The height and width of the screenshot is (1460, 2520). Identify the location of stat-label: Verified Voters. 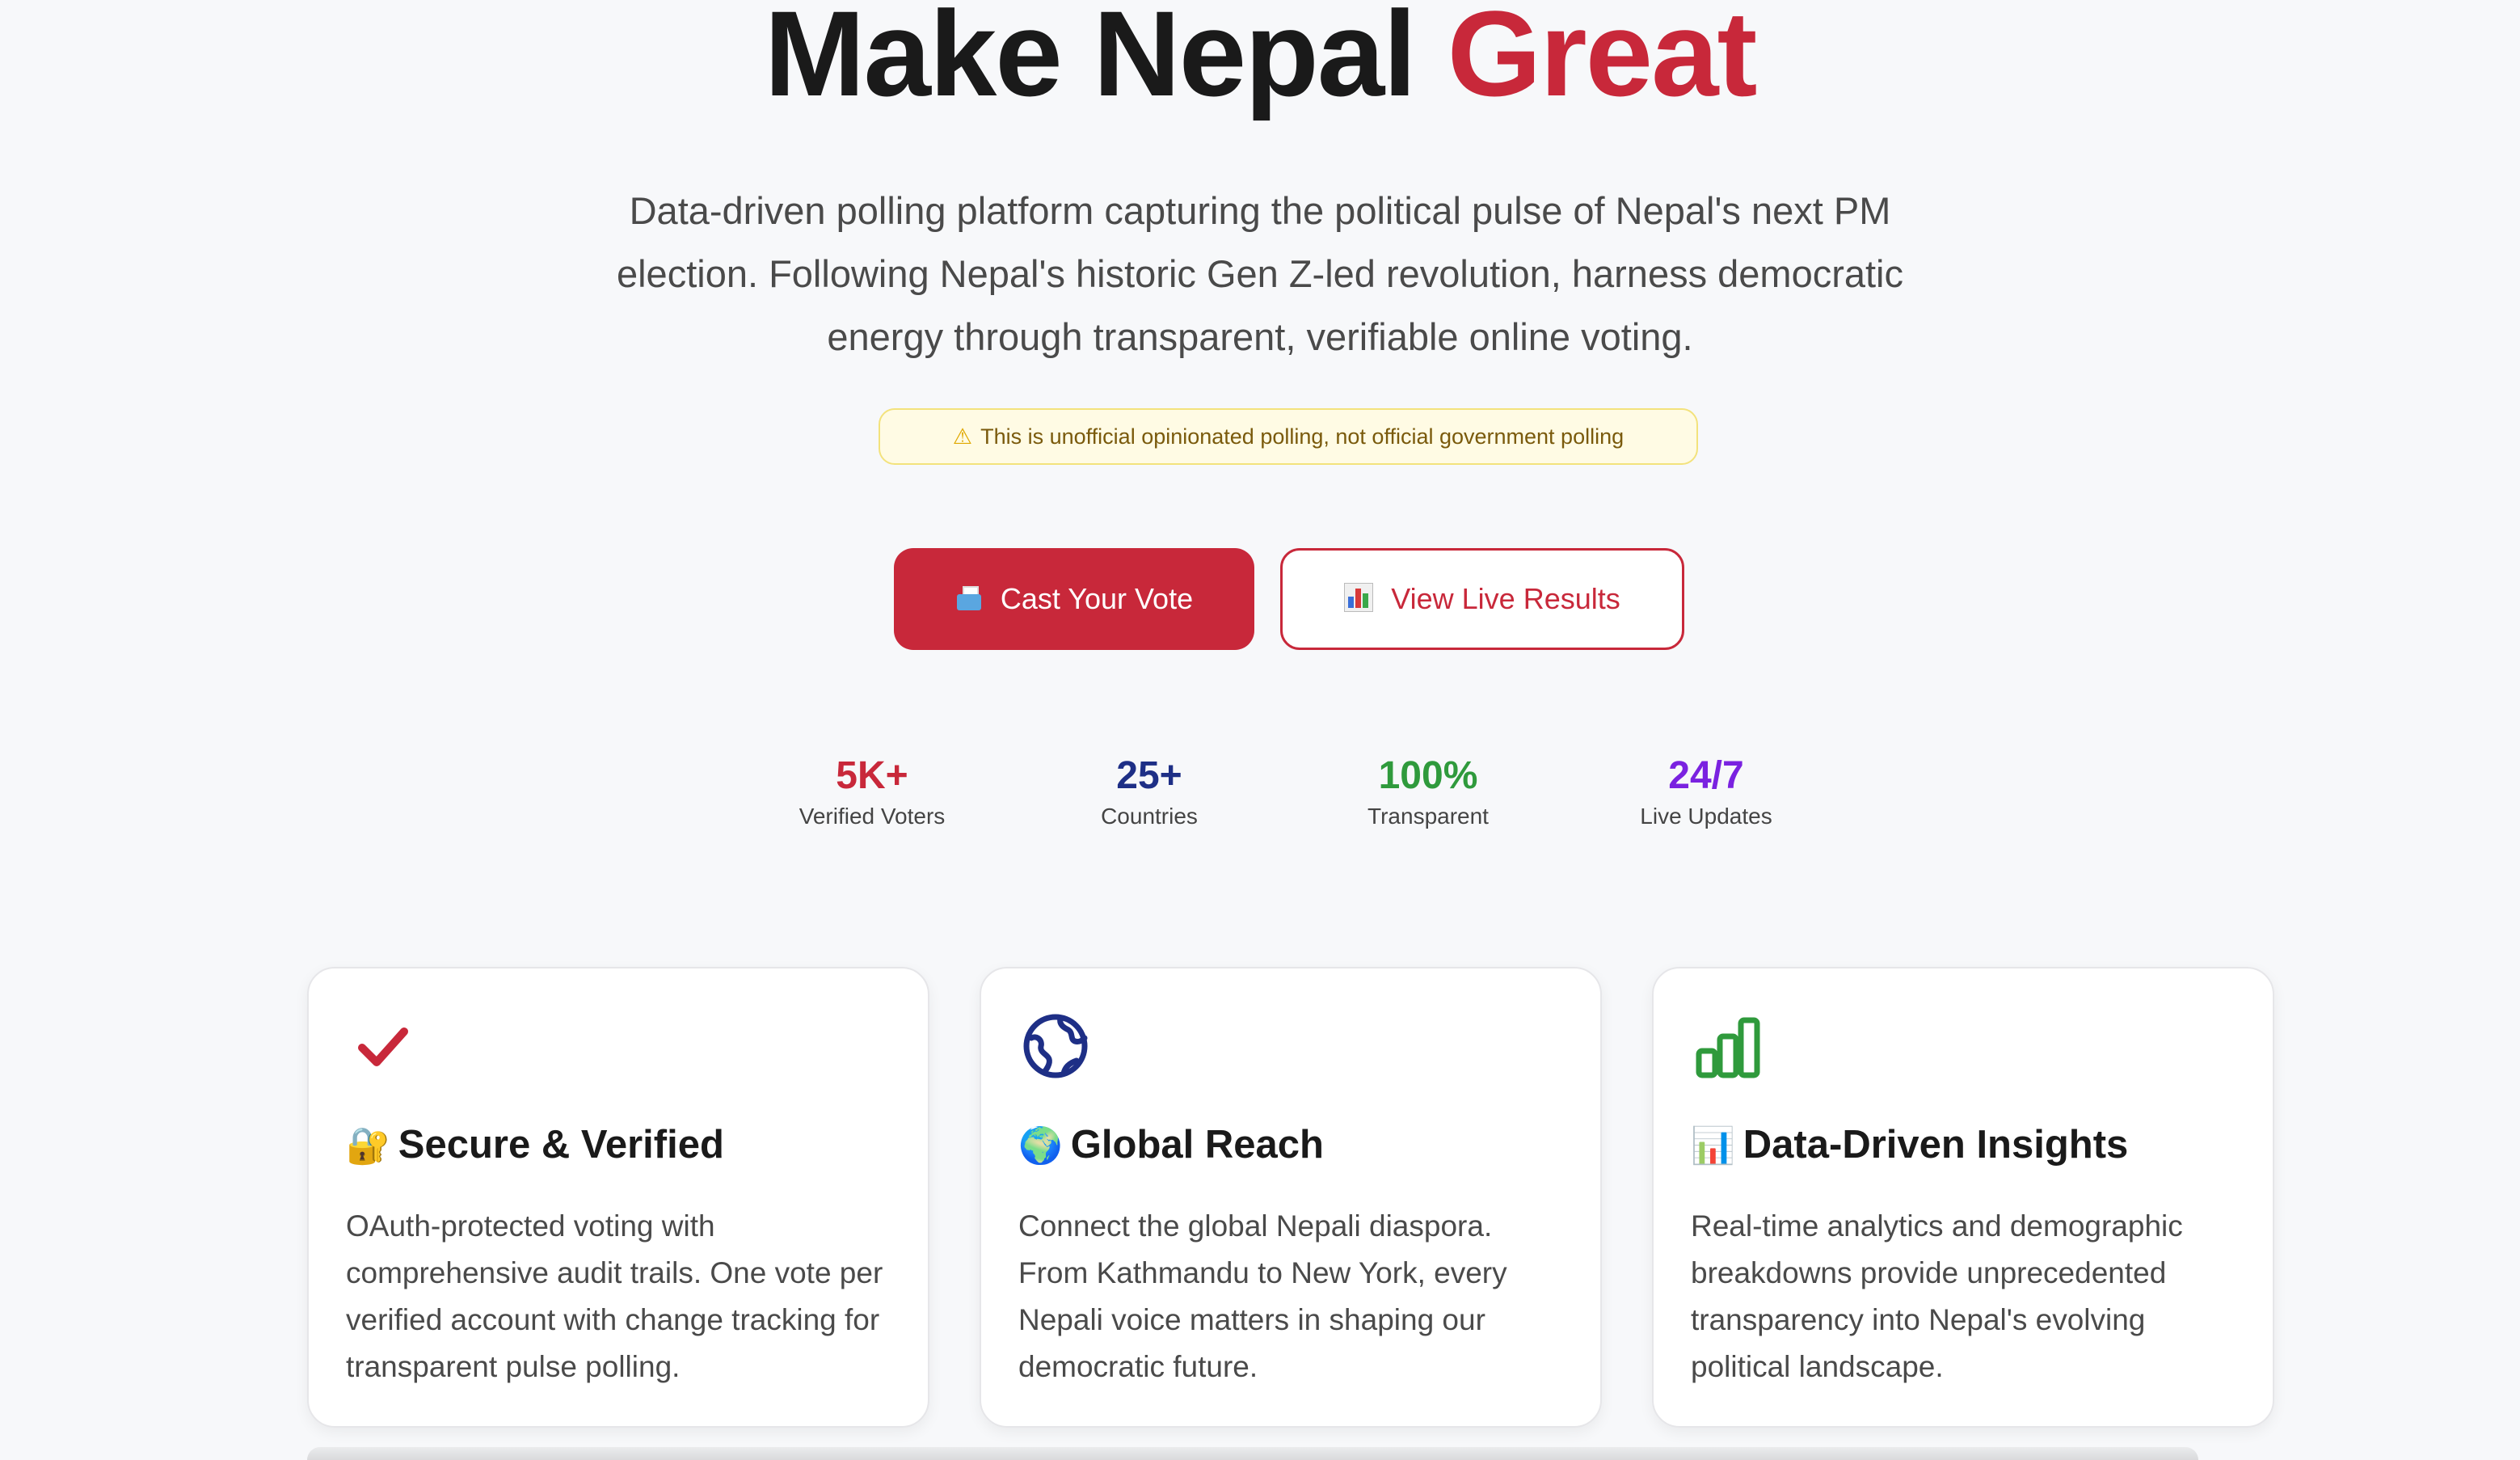
(872, 816).